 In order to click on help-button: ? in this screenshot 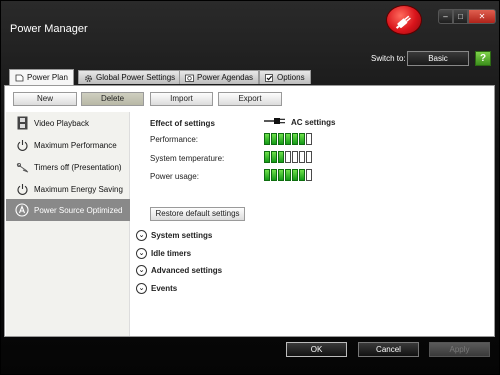, I will do `click(483, 58)`.